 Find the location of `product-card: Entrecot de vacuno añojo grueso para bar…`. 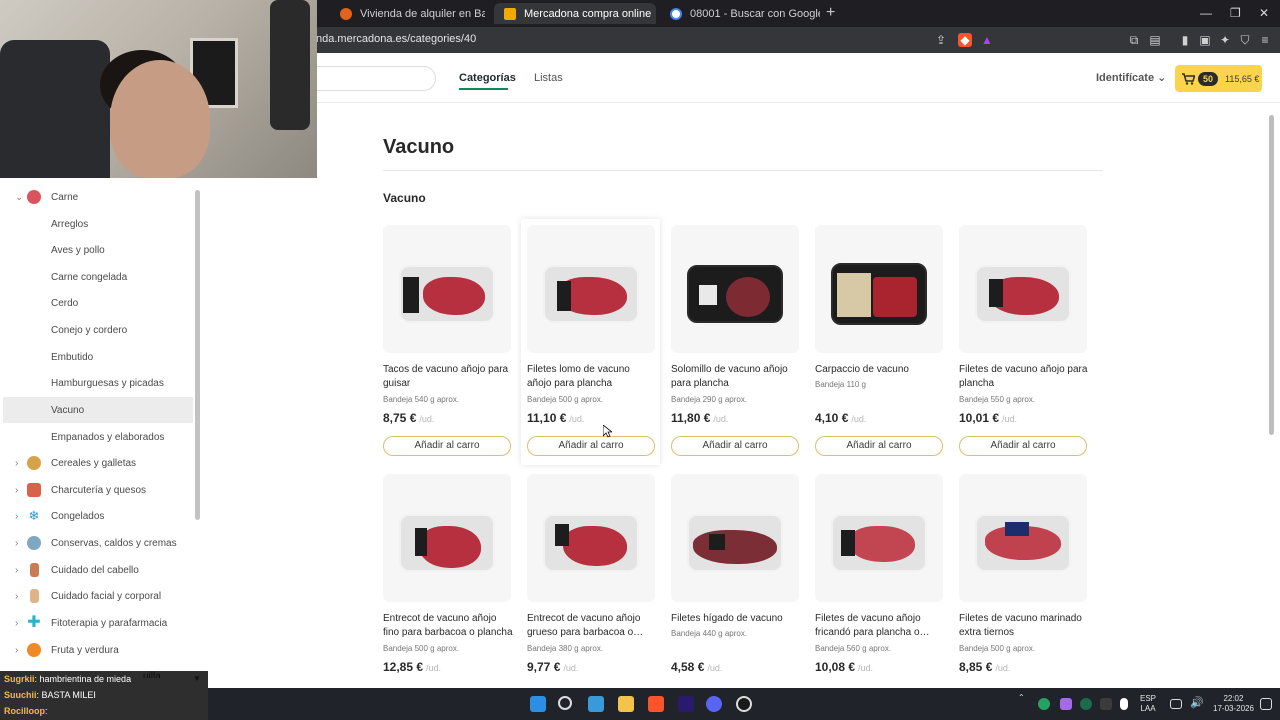

product-card: Entrecot de vacuno añojo grueso para bar… is located at coordinates (594, 594).